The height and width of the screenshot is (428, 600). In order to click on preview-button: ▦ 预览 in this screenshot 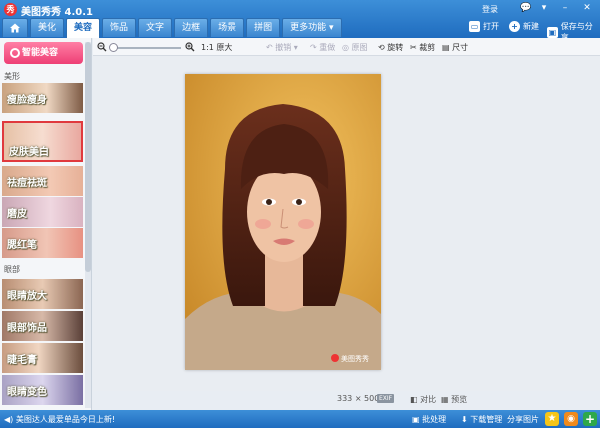, I will do `click(454, 399)`.